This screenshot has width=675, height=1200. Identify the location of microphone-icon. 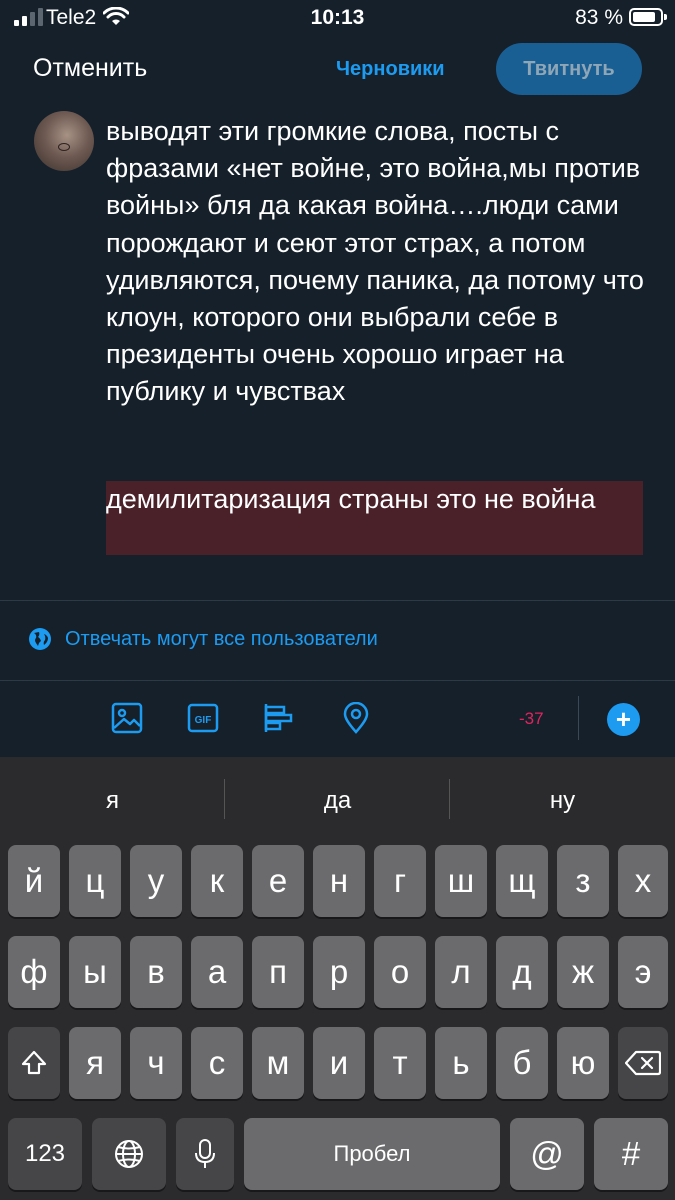
(205, 1153).